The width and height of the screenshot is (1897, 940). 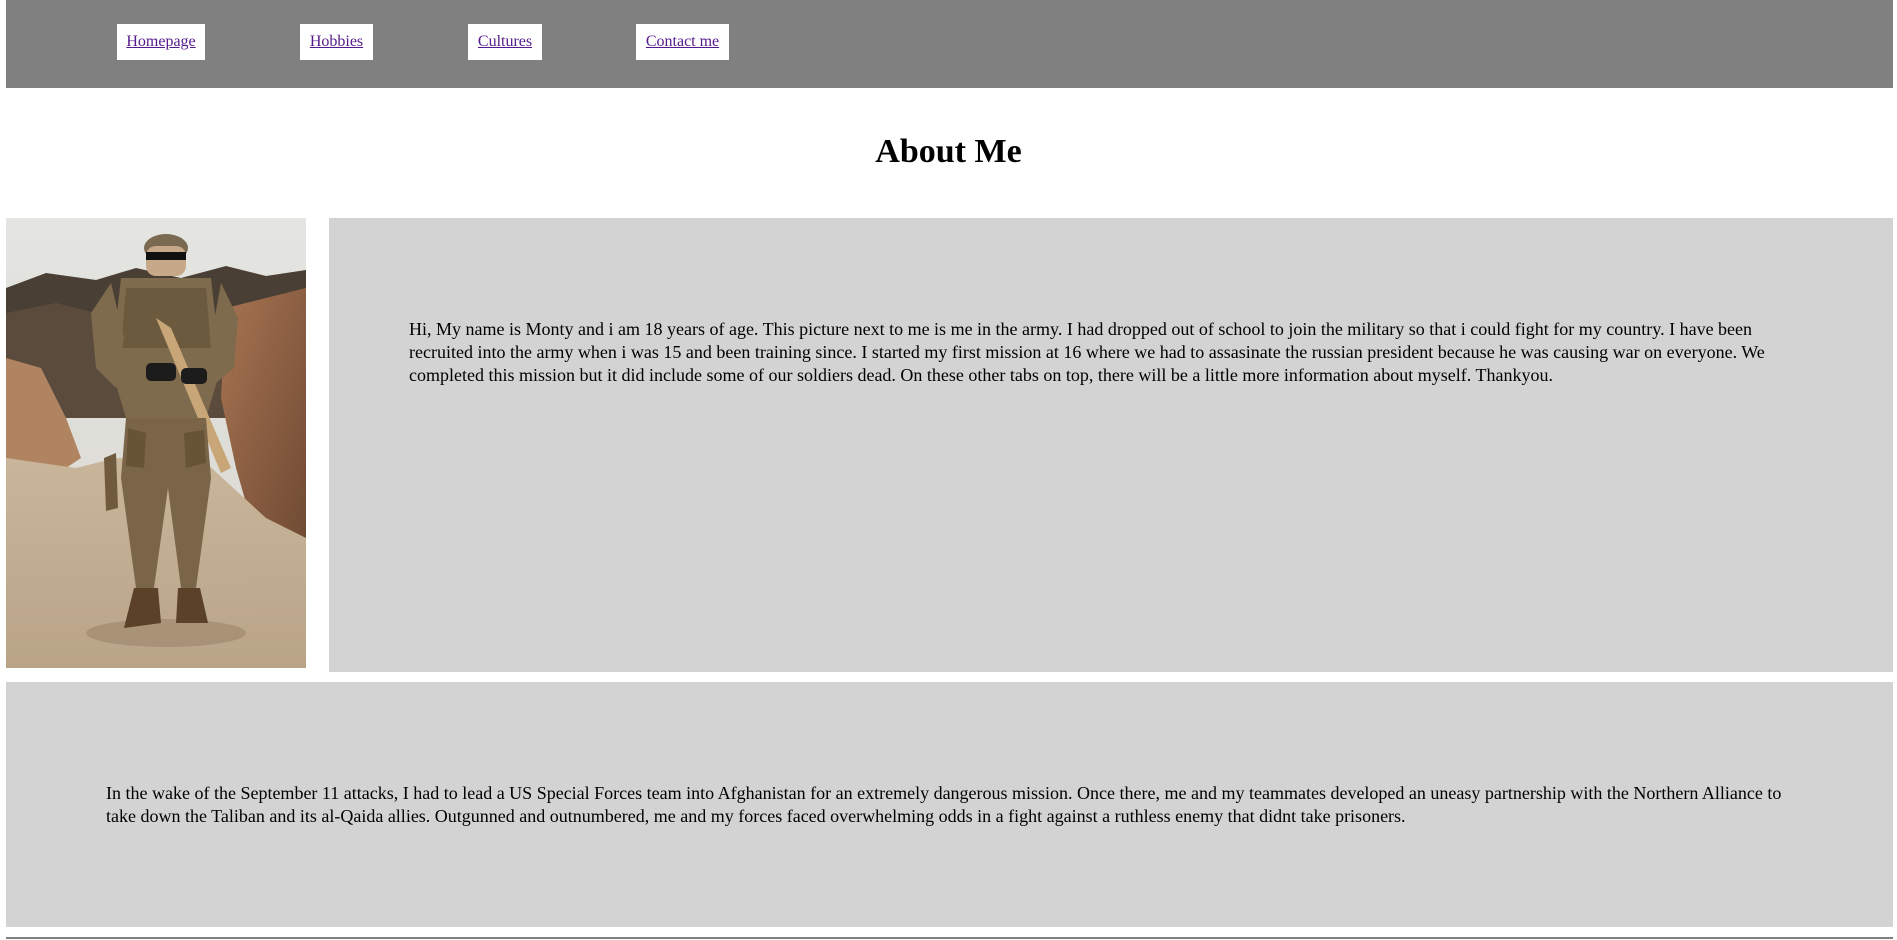 What do you see at coordinates (949, 938) in the screenshot?
I see `bottom-divider` at bounding box center [949, 938].